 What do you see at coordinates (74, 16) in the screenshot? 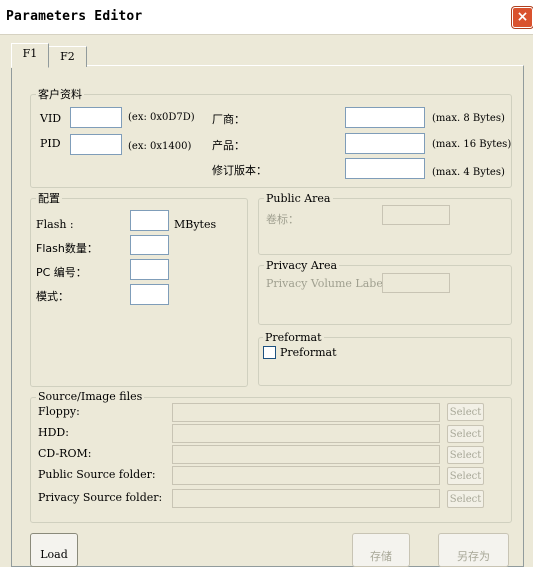
I see `window-title: Parameters Editor` at bounding box center [74, 16].